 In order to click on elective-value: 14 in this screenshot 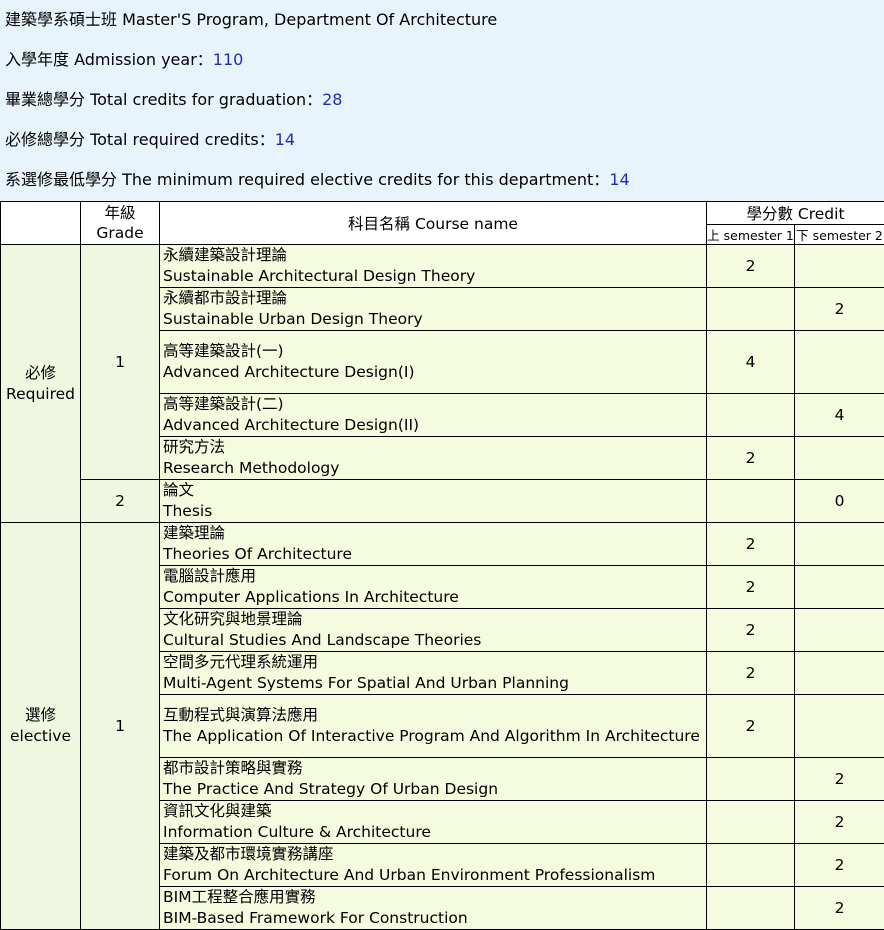, I will do `click(619, 179)`.